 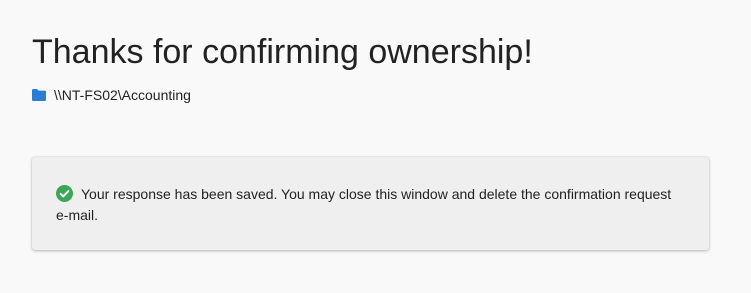 I want to click on folder-icon, so click(x=39, y=95).